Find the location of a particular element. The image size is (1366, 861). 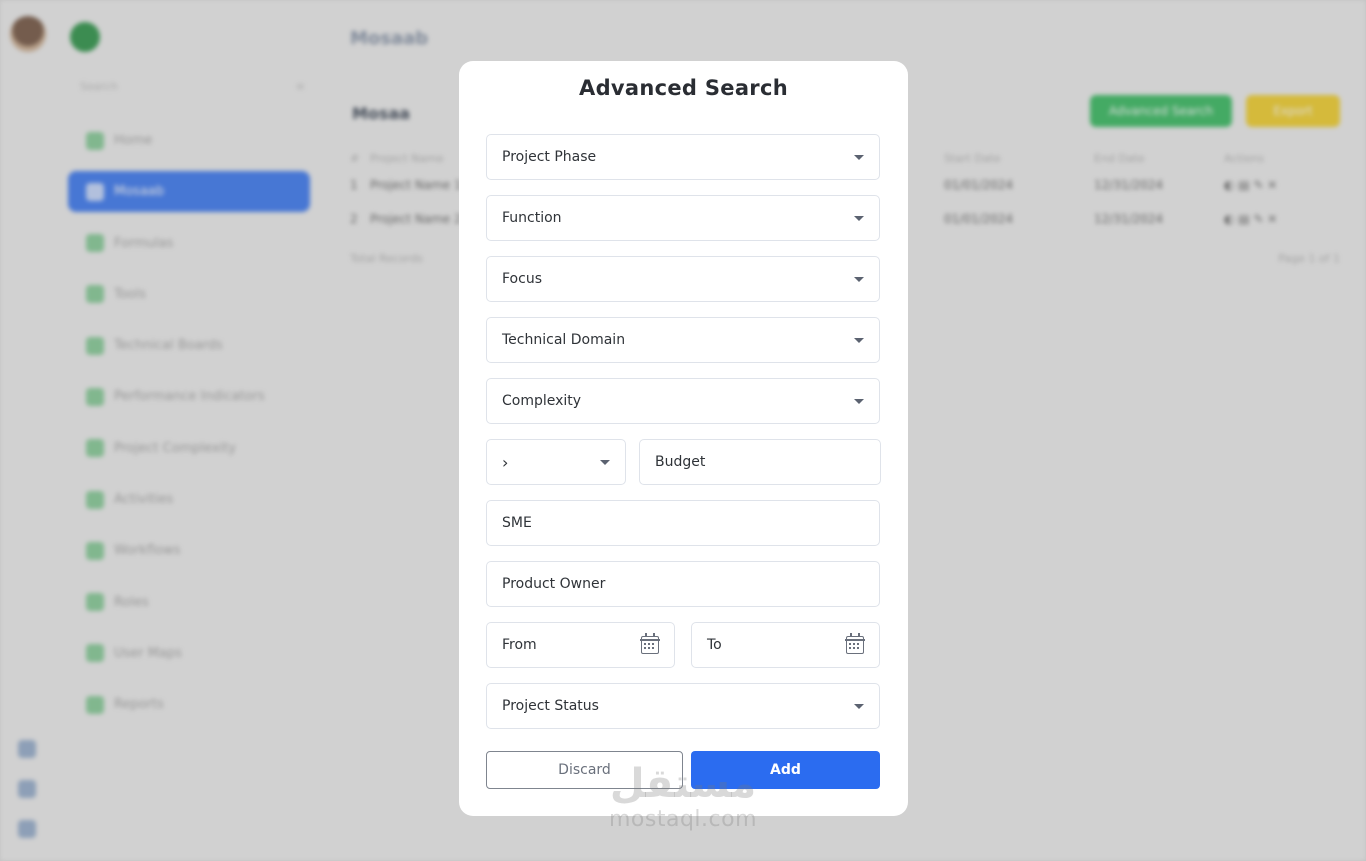

budget-operator-select: › is located at coordinates (556, 462).